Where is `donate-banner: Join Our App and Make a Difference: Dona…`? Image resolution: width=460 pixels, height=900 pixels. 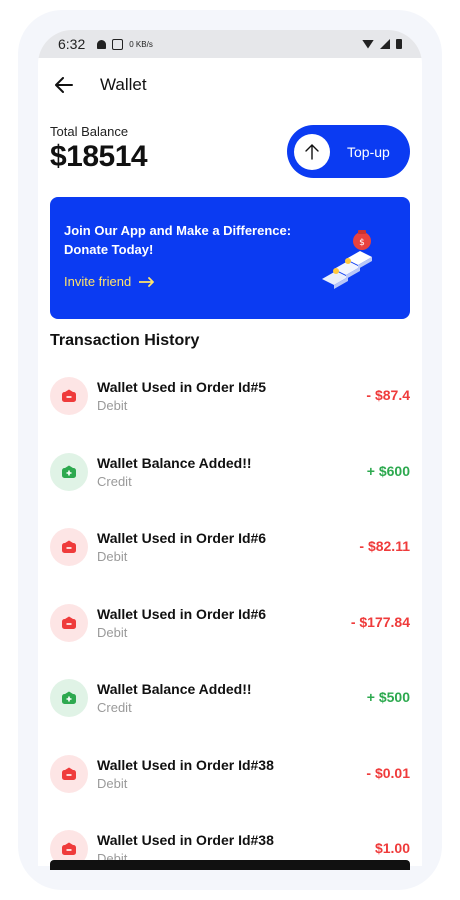
donate-banner: Join Our App and Make a Difference: Dona… is located at coordinates (230, 258).